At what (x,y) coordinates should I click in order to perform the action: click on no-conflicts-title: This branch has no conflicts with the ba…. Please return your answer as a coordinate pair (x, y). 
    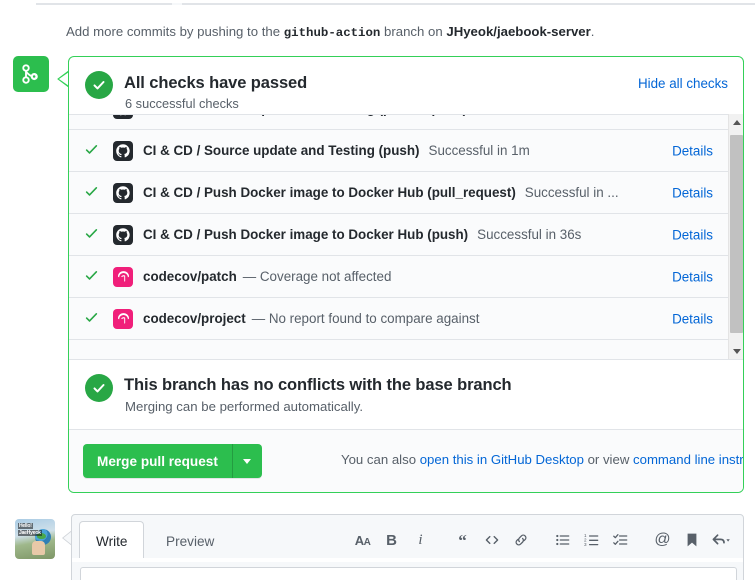
    Looking at the image, I should click on (318, 385).